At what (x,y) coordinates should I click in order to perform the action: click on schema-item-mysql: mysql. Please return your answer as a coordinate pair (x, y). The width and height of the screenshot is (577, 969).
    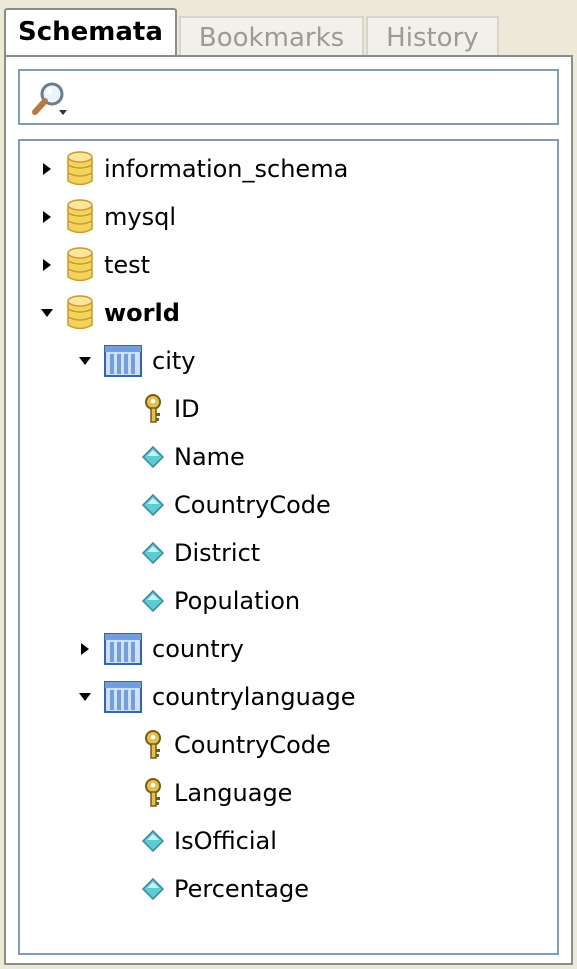
    Looking at the image, I should click on (106, 217).